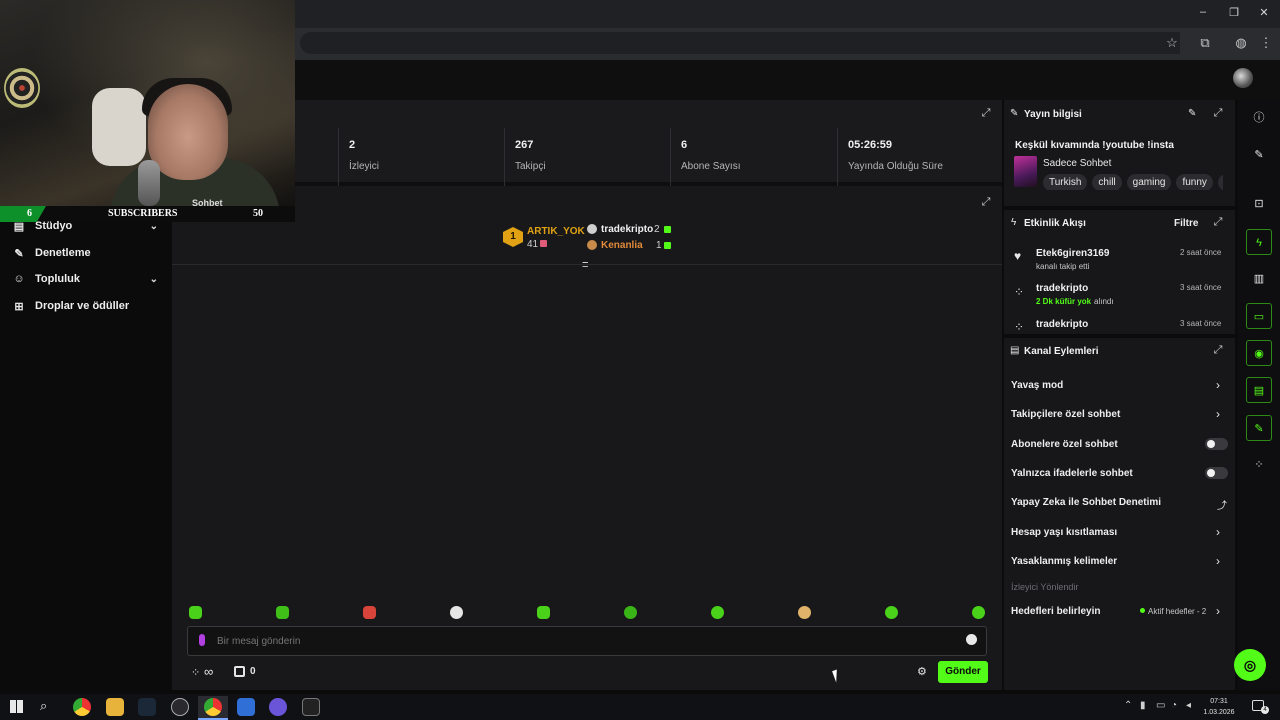  What do you see at coordinates (1065, 182) in the screenshot?
I see `tag: Turkish` at bounding box center [1065, 182].